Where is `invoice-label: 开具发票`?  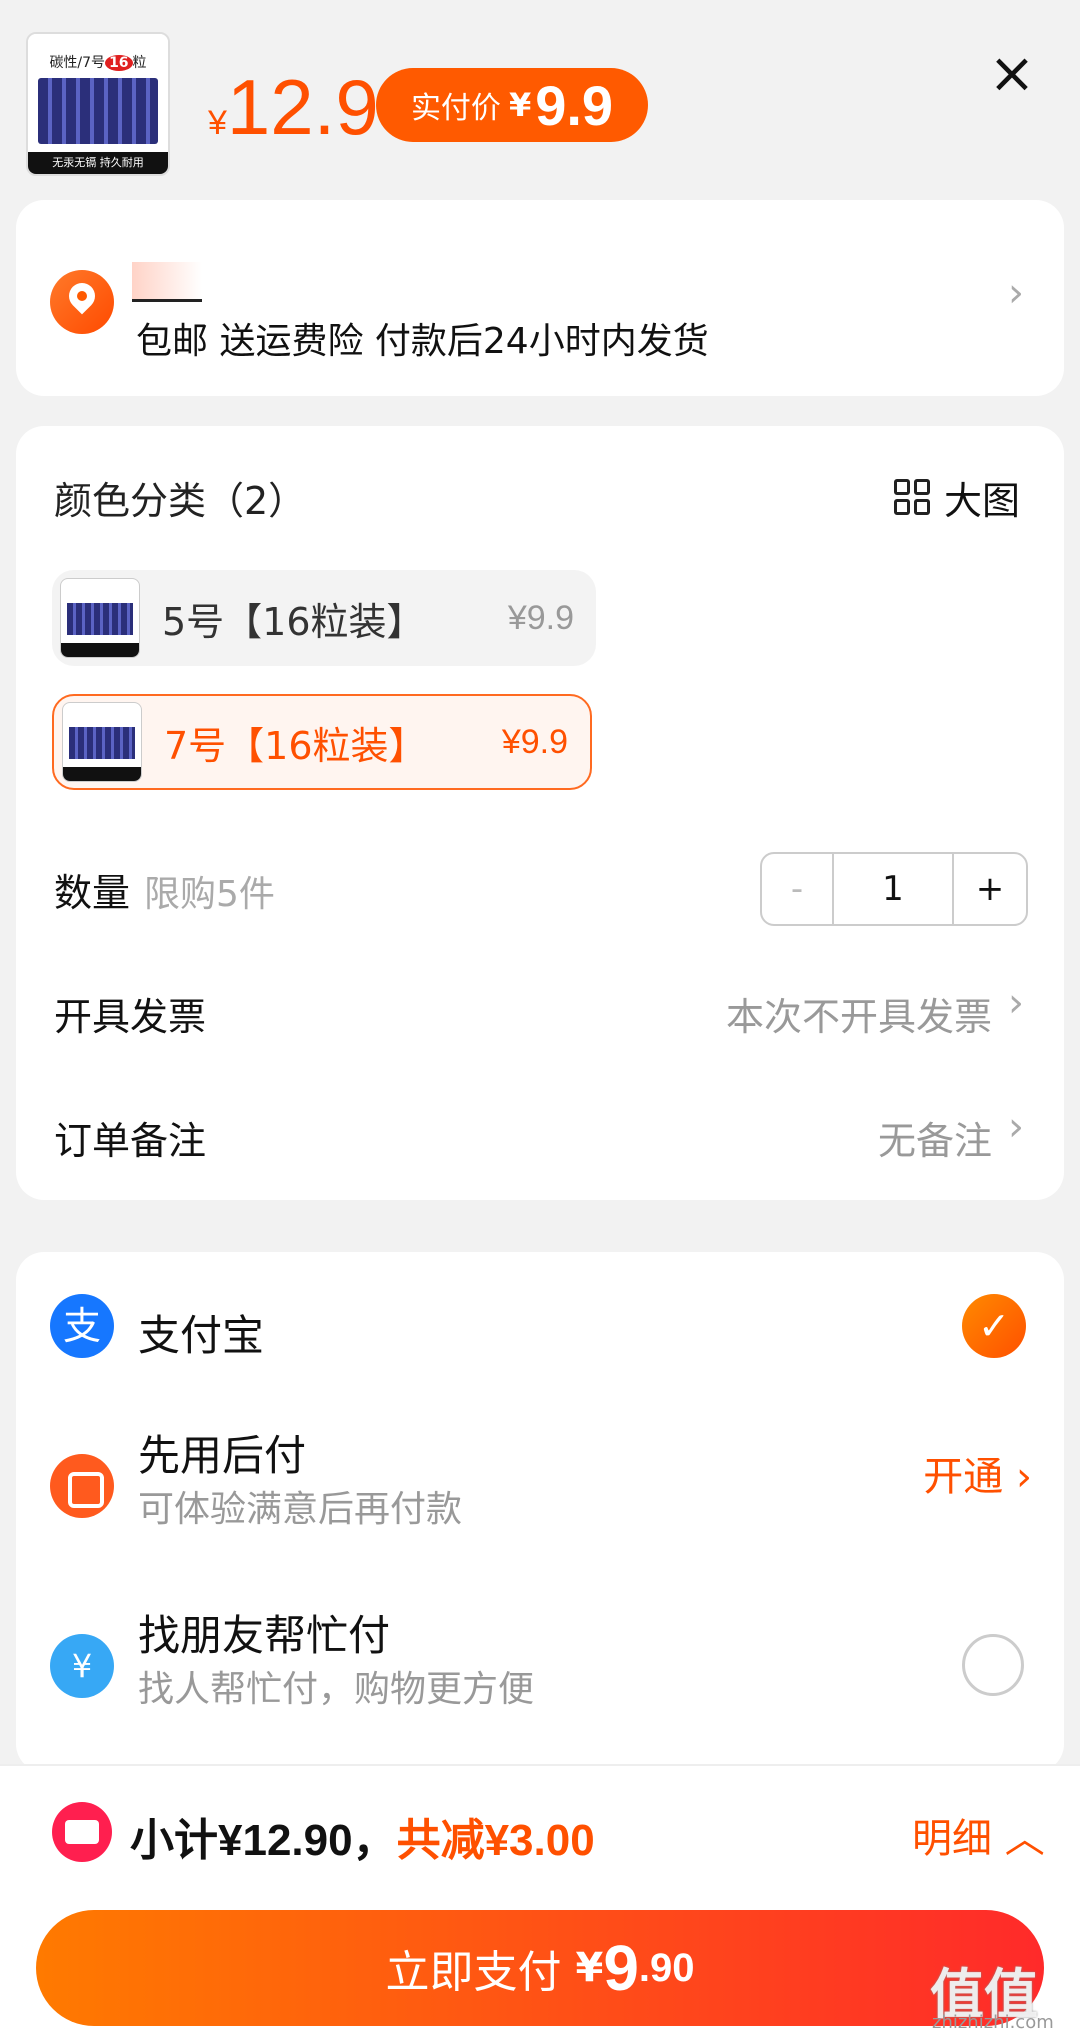 invoice-label: 开具发票 is located at coordinates (130, 1017).